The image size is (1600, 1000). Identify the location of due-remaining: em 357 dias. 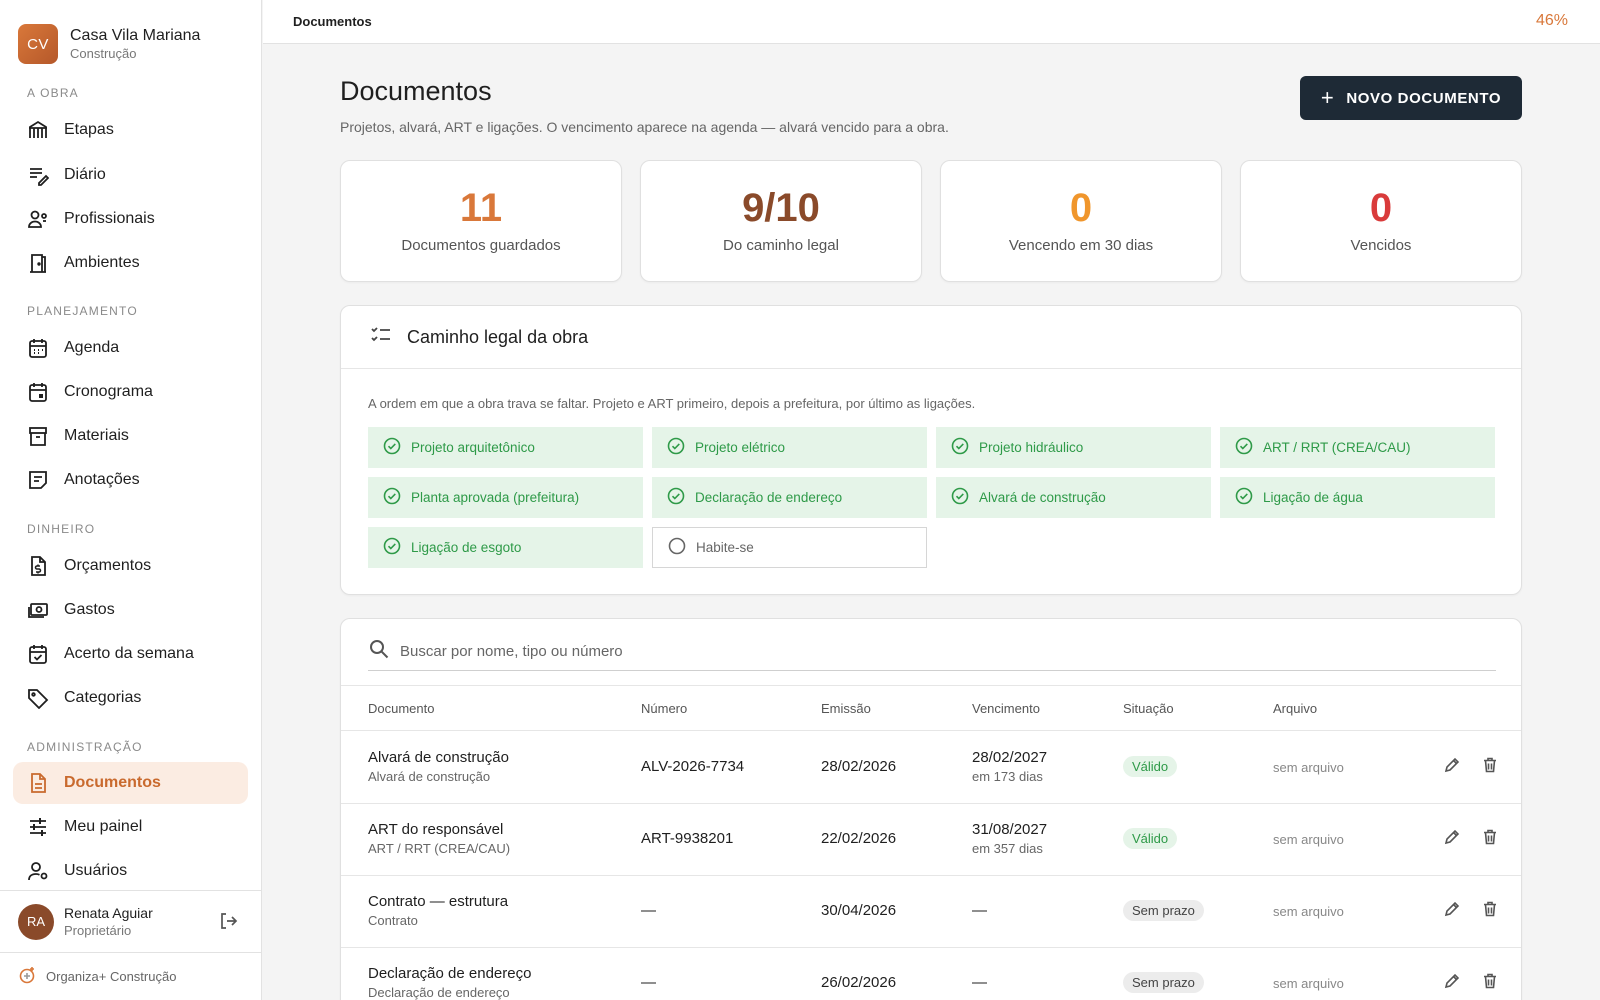
(1007, 848).